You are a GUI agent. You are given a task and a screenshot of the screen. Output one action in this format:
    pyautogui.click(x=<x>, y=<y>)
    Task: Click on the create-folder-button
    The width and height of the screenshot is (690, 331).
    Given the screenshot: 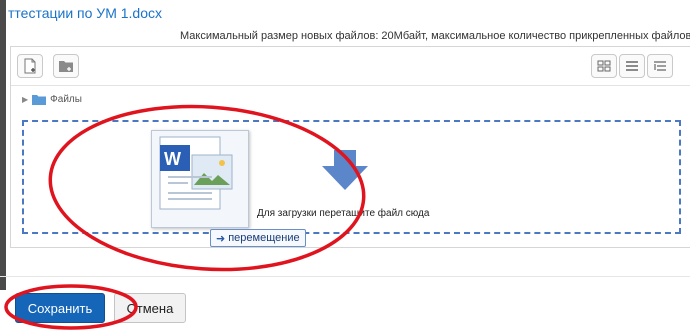 What is the action you would take?
    pyautogui.click(x=66, y=66)
    